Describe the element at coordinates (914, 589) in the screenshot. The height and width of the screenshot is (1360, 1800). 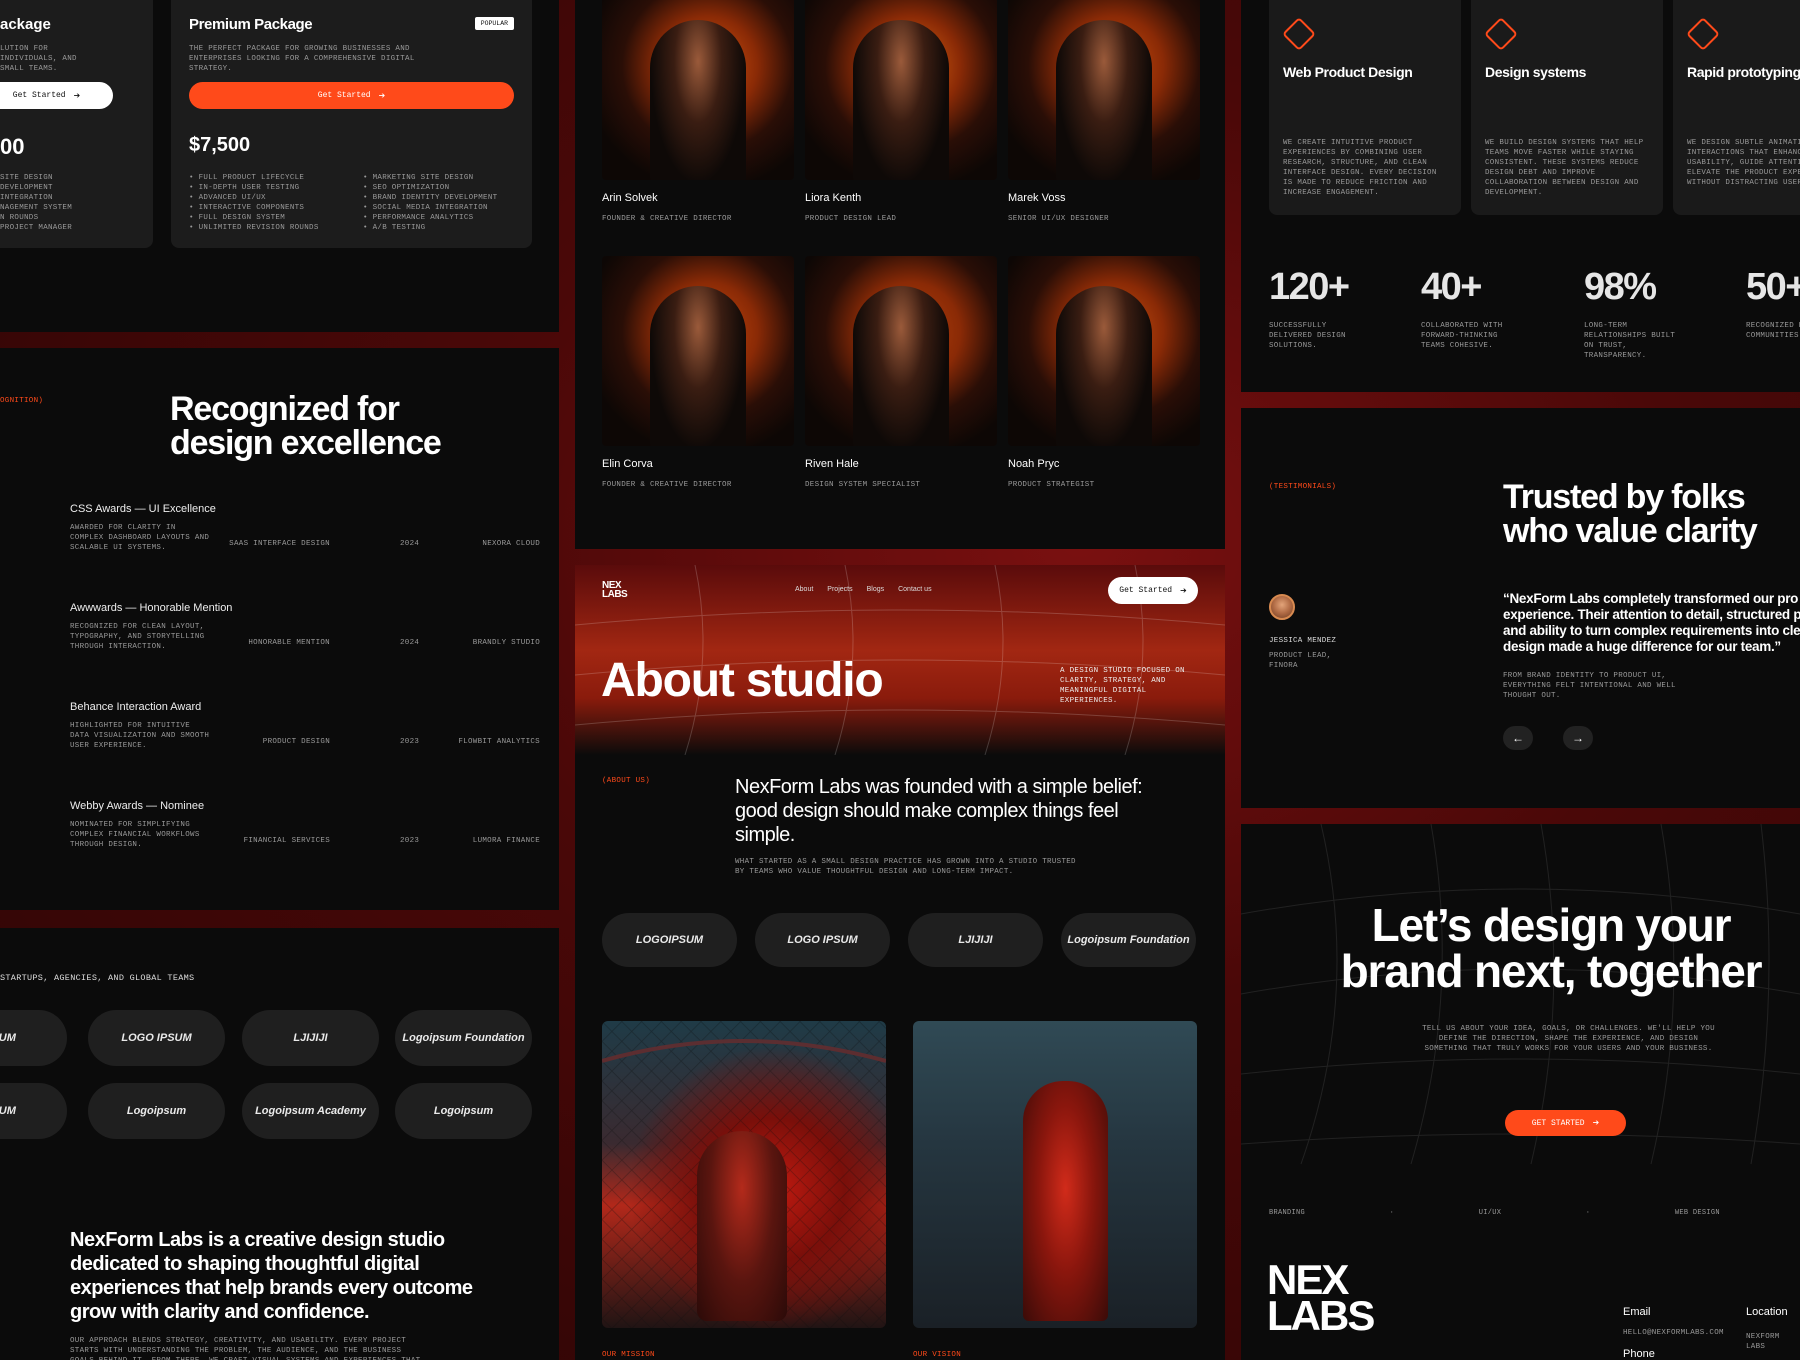
I see `nav-link: Contact us` at that location.